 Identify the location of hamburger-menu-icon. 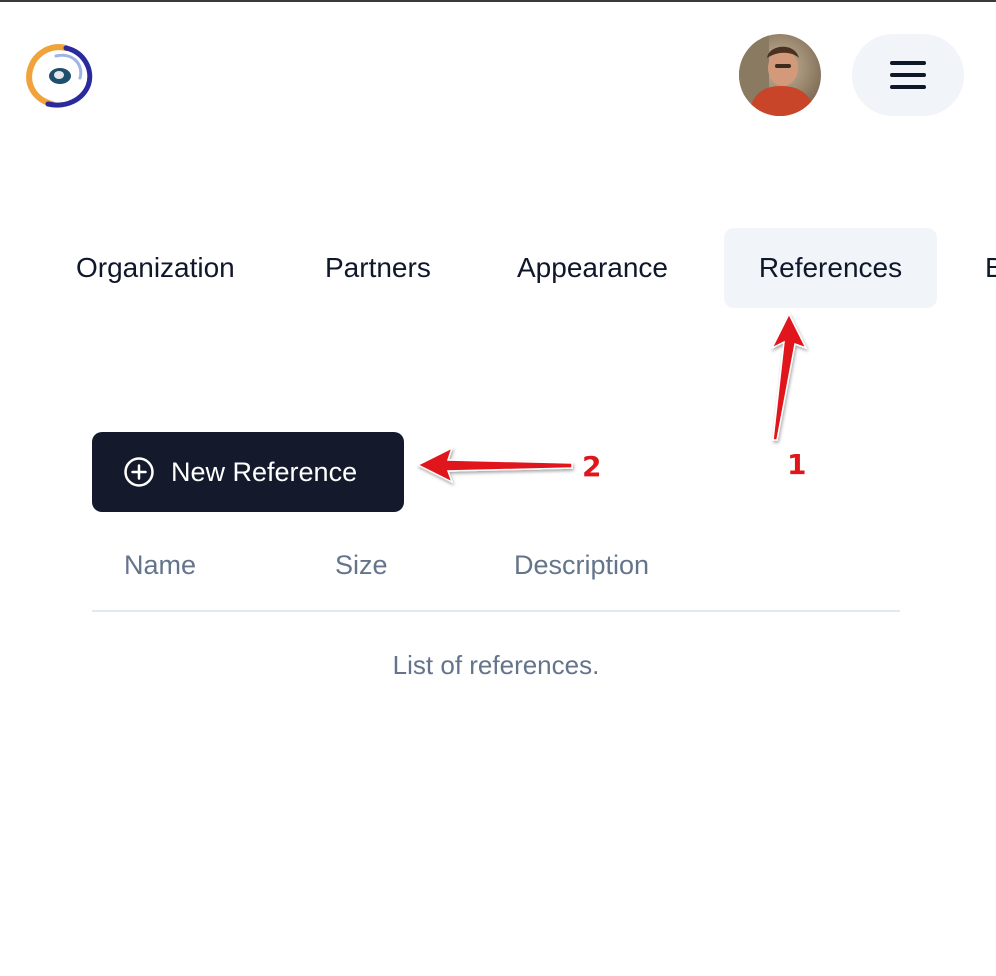
(908, 75).